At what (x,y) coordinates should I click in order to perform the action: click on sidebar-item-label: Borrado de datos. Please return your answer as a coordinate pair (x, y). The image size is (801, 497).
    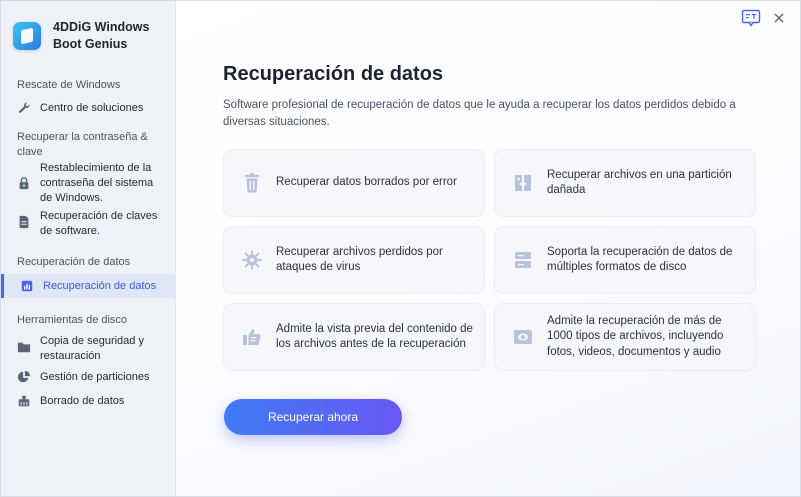
    Looking at the image, I should click on (82, 401).